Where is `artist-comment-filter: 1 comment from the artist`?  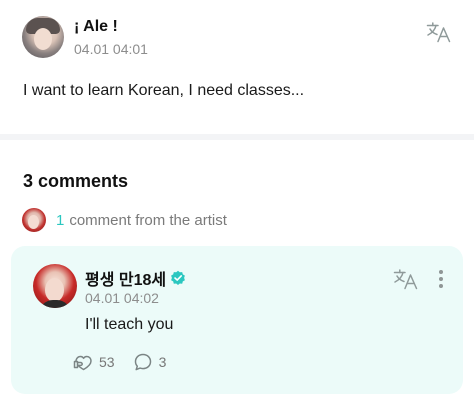 artist-comment-filter: 1 comment from the artist is located at coordinates (124, 220).